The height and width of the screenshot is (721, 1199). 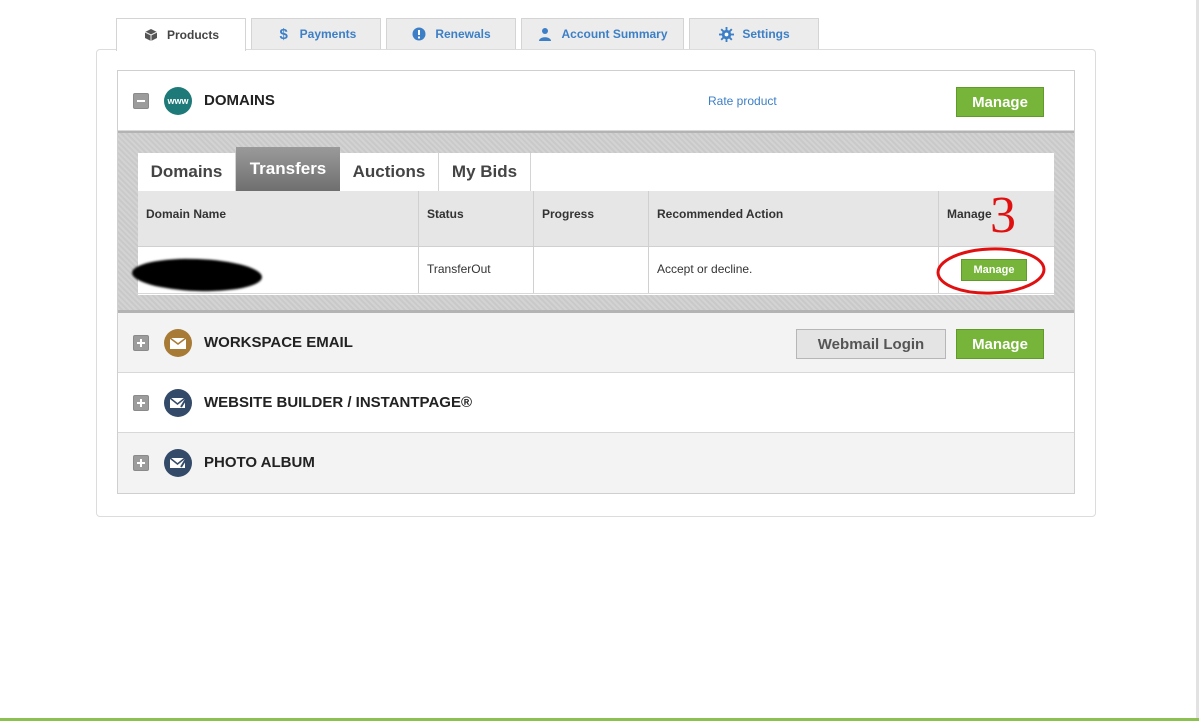 What do you see at coordinates (794, 218) in the screenshot?
I see `col-recommended-action: Recommended Action` at bounding box center [794, 218].